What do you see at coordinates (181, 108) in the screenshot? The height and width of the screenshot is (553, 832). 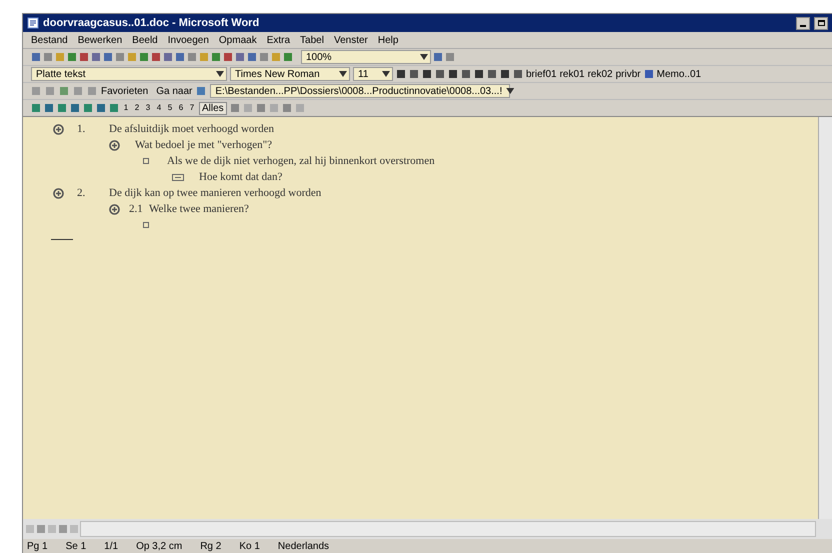 I see `outline-level-button: 6` at bounding box center [181, 108].